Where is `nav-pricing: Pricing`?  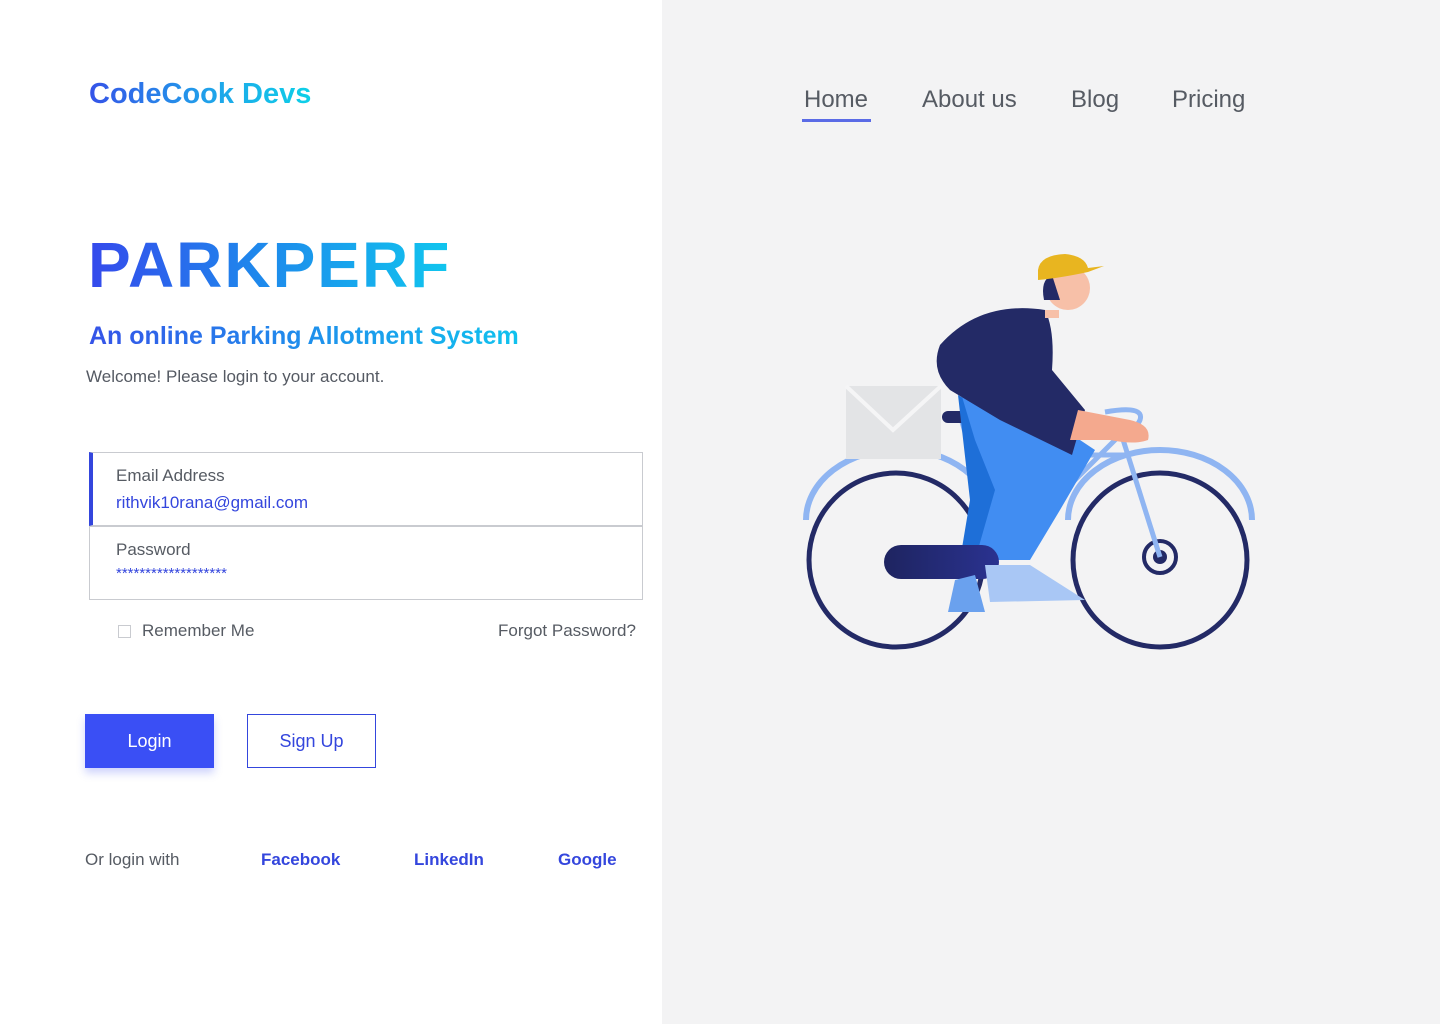
nav-pricing: Pricing is located at coordinates (1208, 100).